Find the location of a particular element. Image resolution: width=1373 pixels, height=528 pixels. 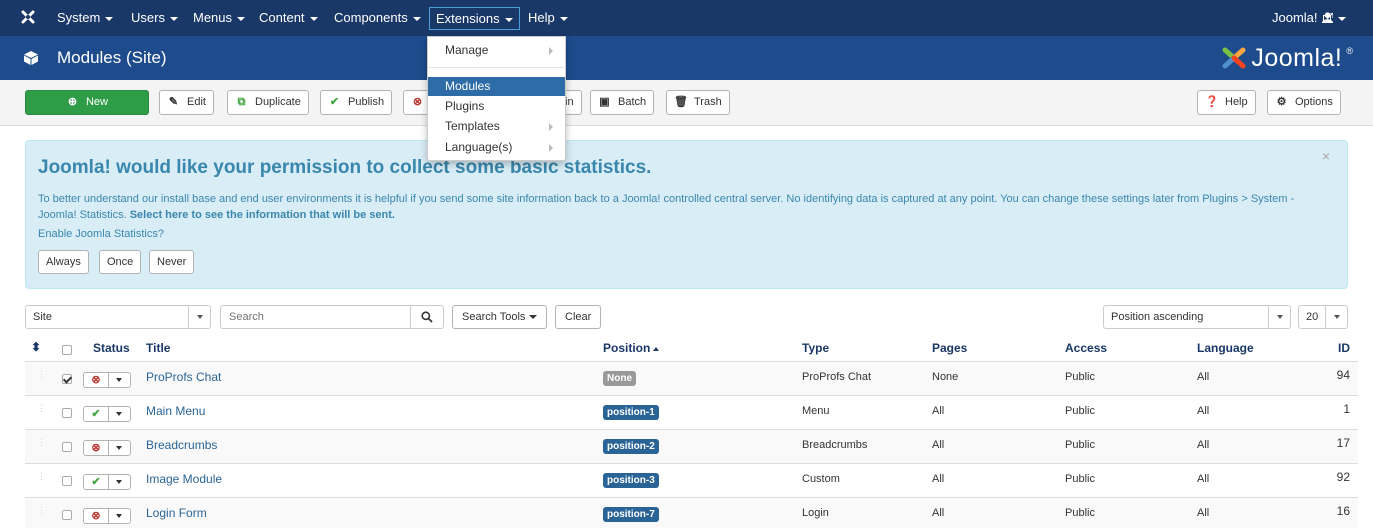

once-button: Once is located at coordinates (120, 262).